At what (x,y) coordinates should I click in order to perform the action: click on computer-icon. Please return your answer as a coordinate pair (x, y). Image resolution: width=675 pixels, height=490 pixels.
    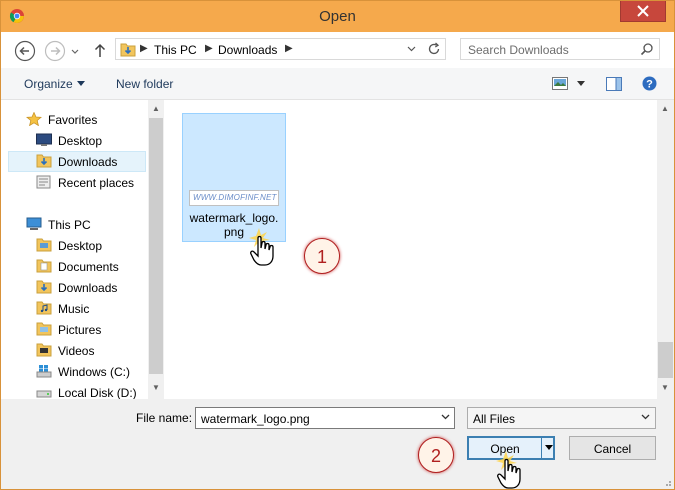
    Looking at the image, I should click on (34, 223).